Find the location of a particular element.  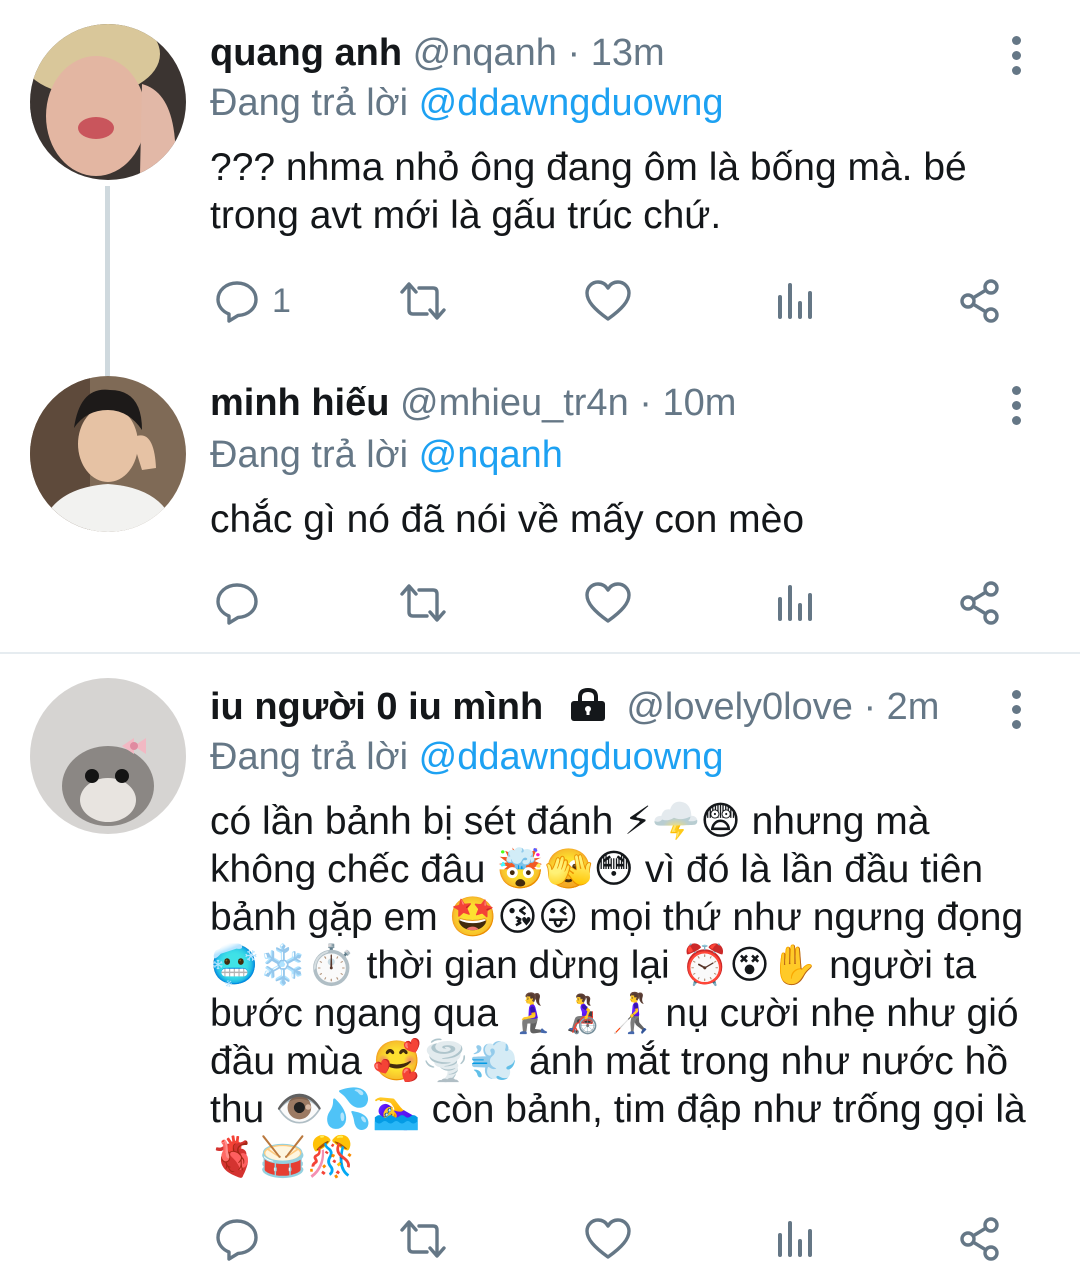

reply-count: 1 is located at coordinates (281, 300).